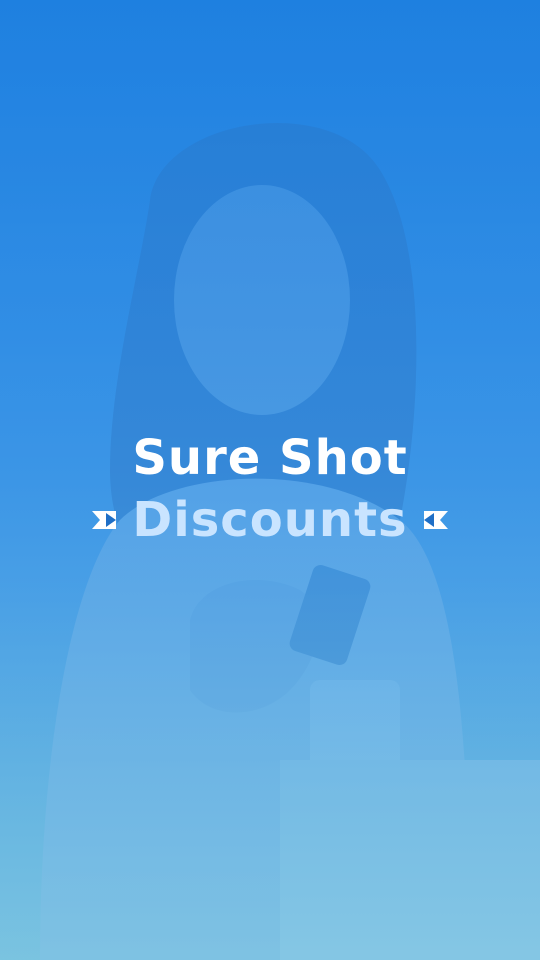  I want to click on logo-title-line2: Discounts, so click(270, 520).